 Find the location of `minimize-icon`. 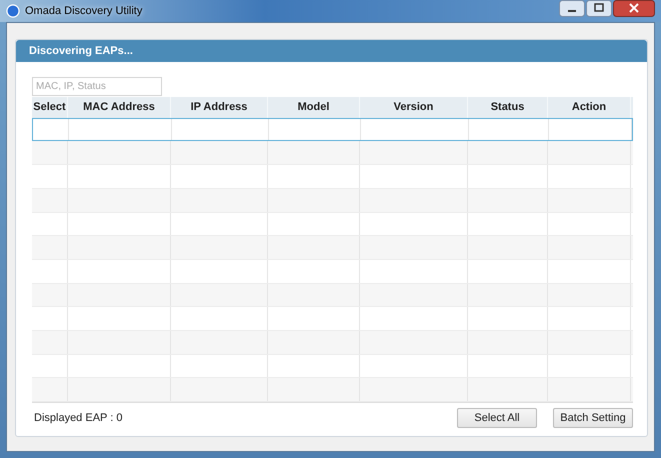

minimize-icon is located at coordinates (572, 8).